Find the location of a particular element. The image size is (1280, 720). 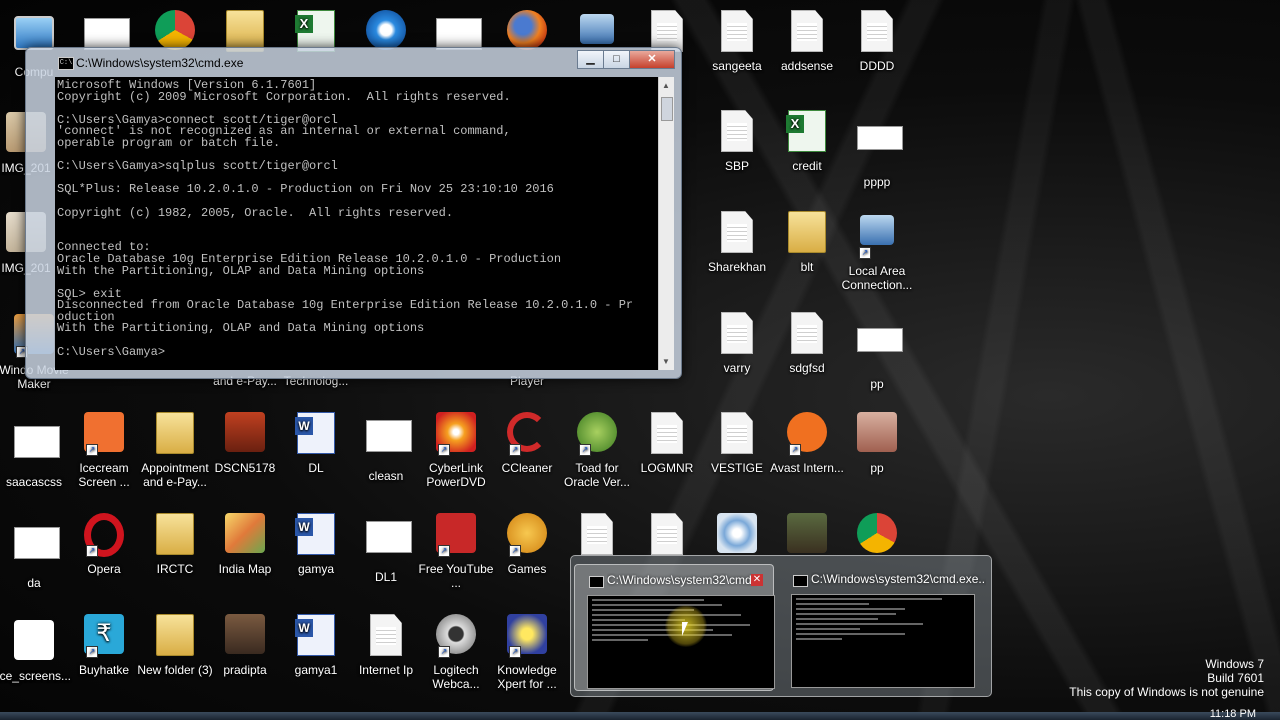

desktop-icon-blt: blt is located at coordinates (807, 242).